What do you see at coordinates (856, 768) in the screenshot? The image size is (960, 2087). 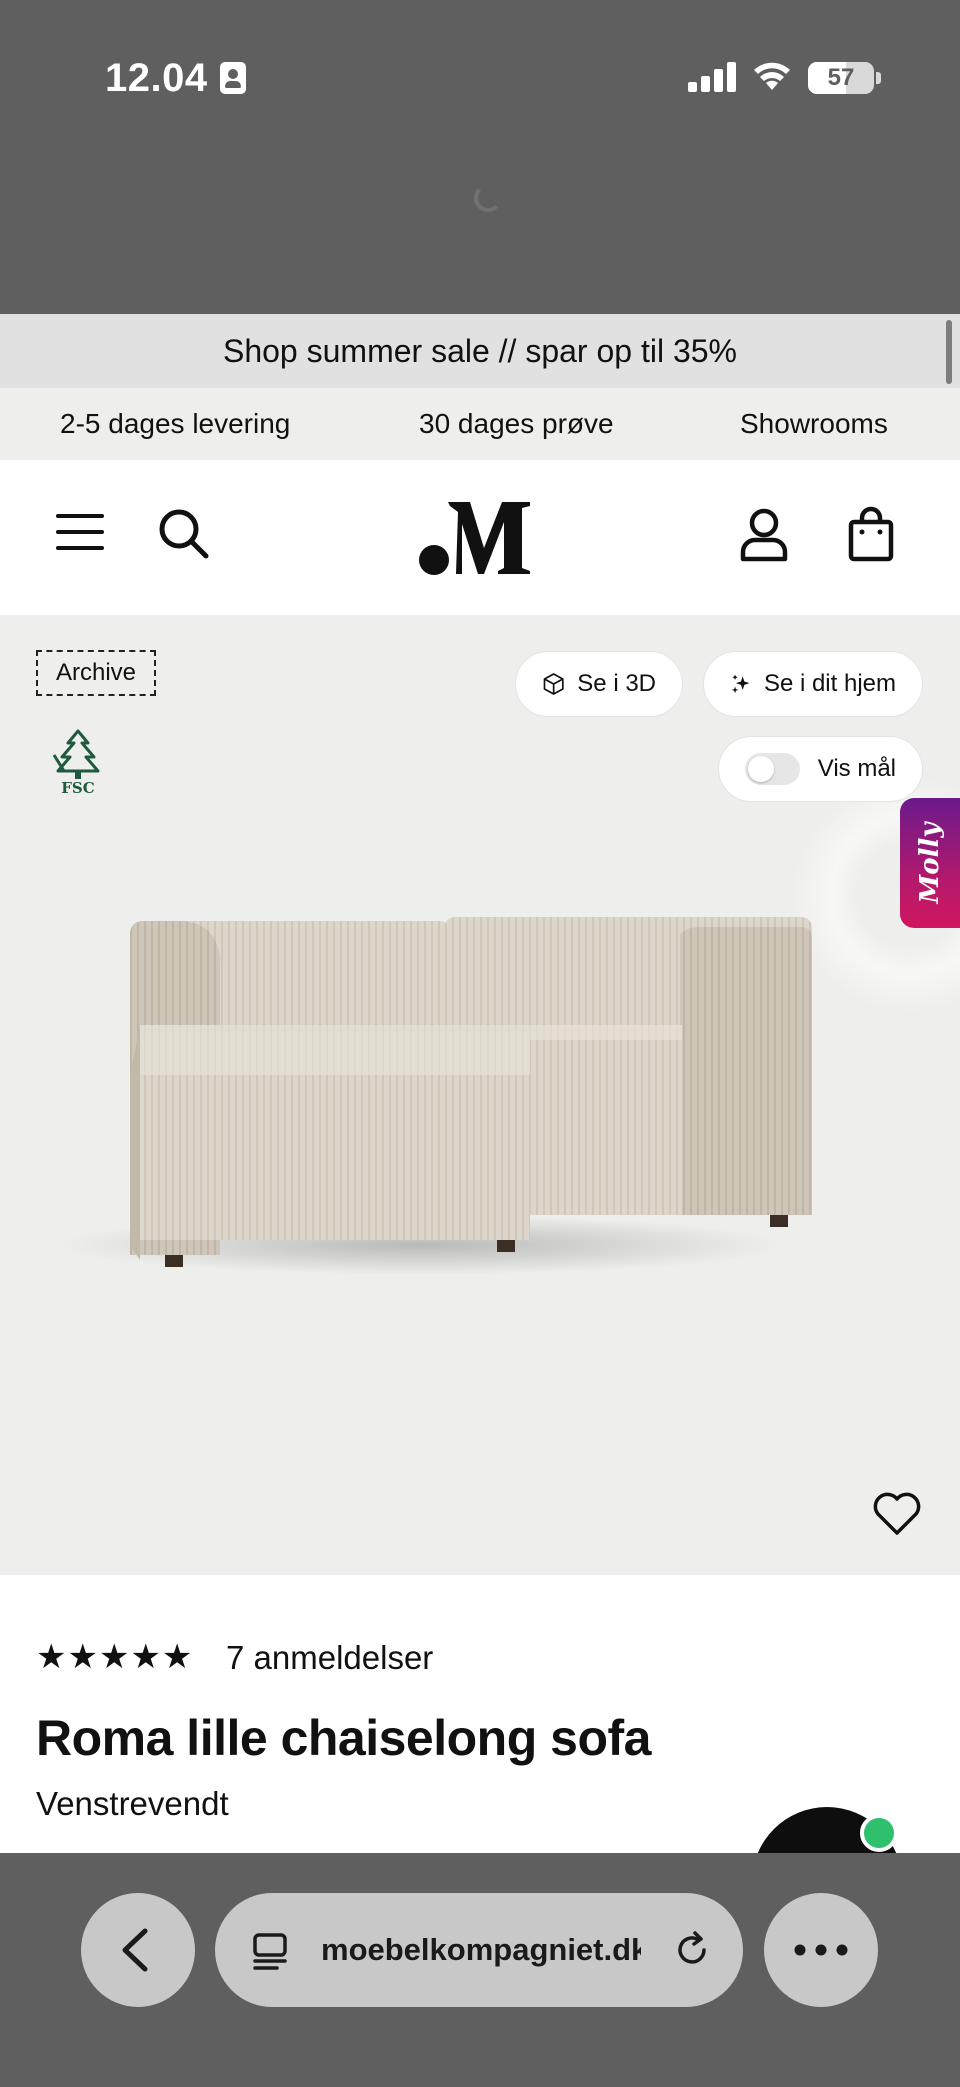 I see `show-dimensions-label: Vis mål` at bounding box center [856, 768].